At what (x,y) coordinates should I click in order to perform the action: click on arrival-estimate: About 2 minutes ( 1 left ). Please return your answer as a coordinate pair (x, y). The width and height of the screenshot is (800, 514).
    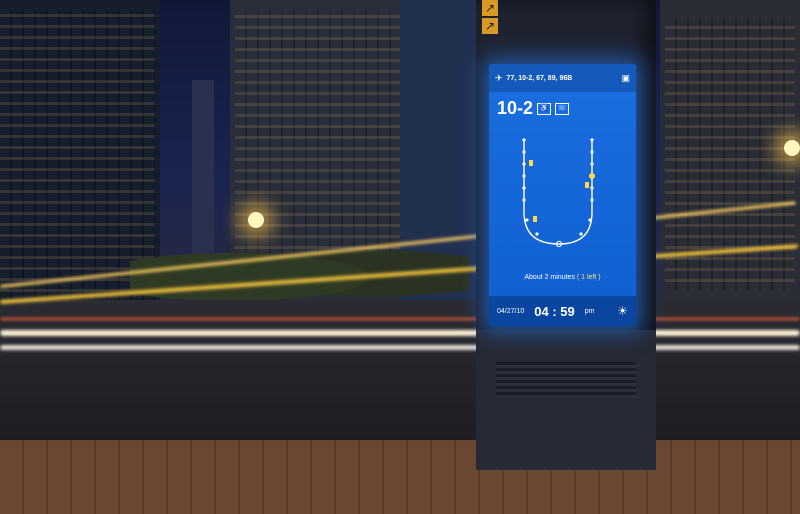
    Looking at the image, I should click on (562, 277).